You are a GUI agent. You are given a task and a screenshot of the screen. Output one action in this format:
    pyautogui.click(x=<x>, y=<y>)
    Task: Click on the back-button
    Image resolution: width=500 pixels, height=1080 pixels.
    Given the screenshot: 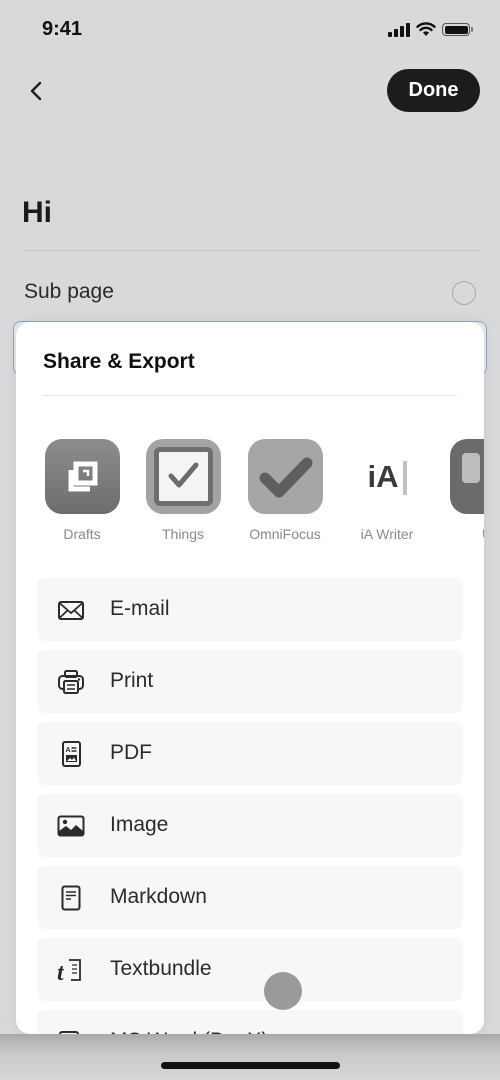 What is the action you would take?
    pyautogui.click(x=37, y=91)
    